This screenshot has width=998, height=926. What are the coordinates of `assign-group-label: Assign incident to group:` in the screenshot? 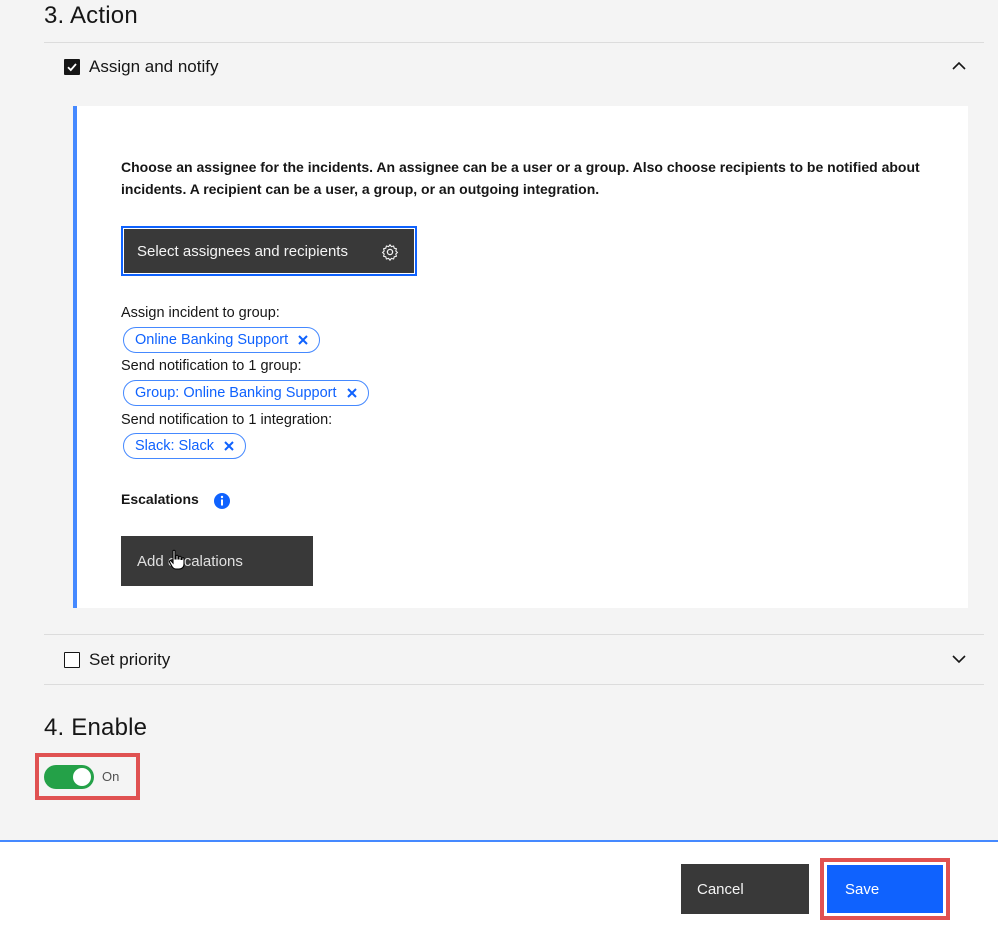 It's located at (200, 313).